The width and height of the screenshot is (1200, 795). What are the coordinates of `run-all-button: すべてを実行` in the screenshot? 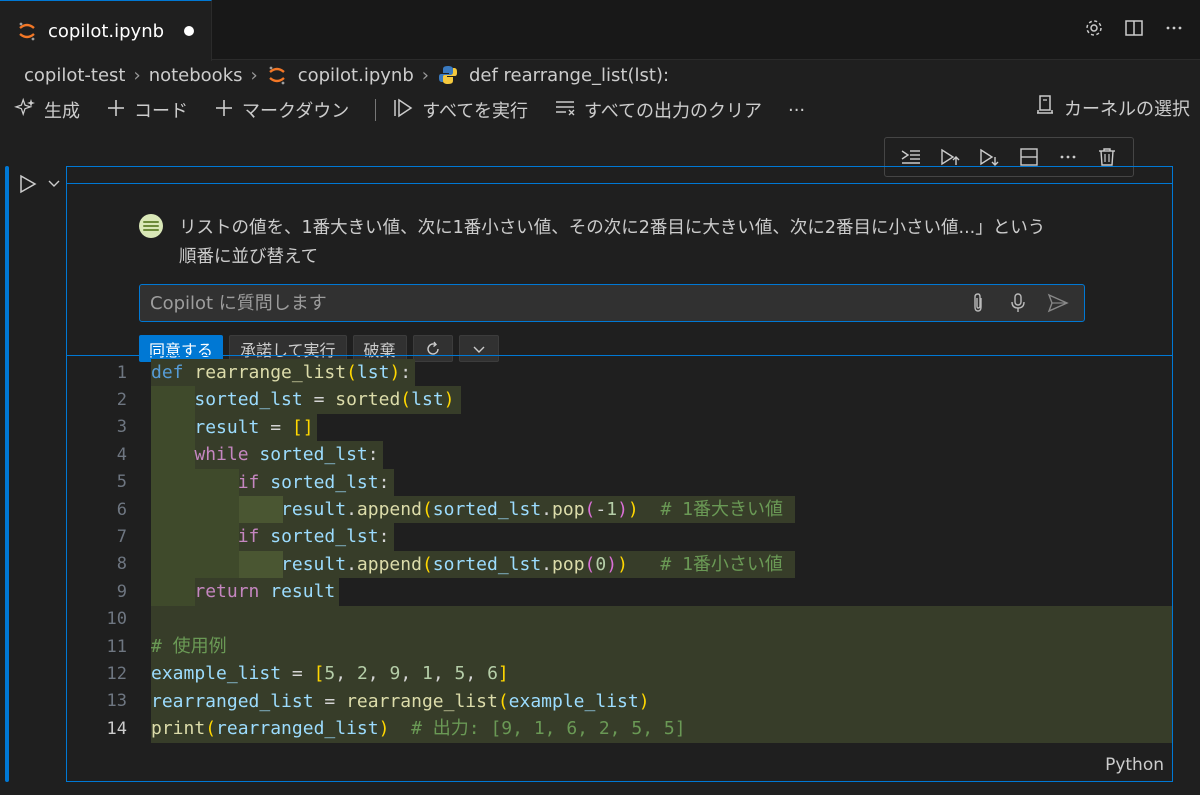 It's located at (460, 110).